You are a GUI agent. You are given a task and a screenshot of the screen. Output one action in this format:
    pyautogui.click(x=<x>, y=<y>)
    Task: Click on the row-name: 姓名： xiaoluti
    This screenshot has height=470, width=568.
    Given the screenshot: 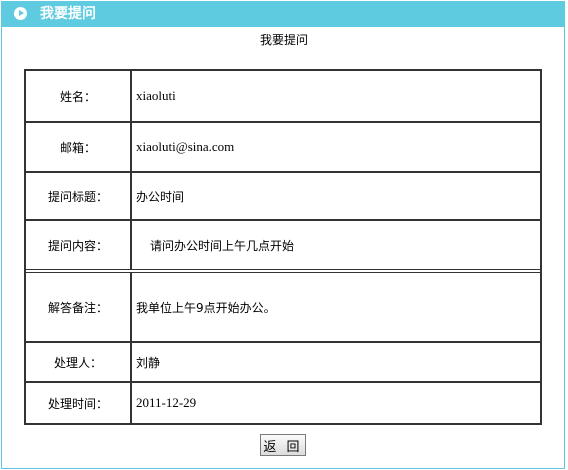 What is the action you would take?
    pyautogui.click(x=283, y=97)
    